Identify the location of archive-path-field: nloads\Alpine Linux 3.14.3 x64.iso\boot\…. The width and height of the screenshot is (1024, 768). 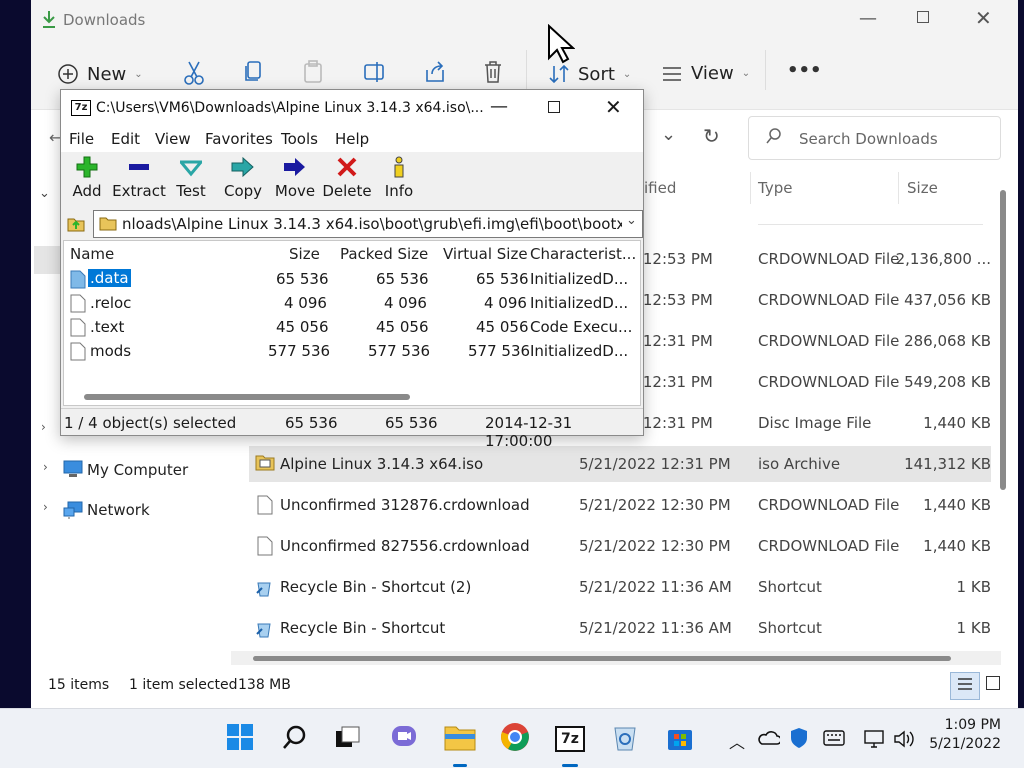
(368, 224).